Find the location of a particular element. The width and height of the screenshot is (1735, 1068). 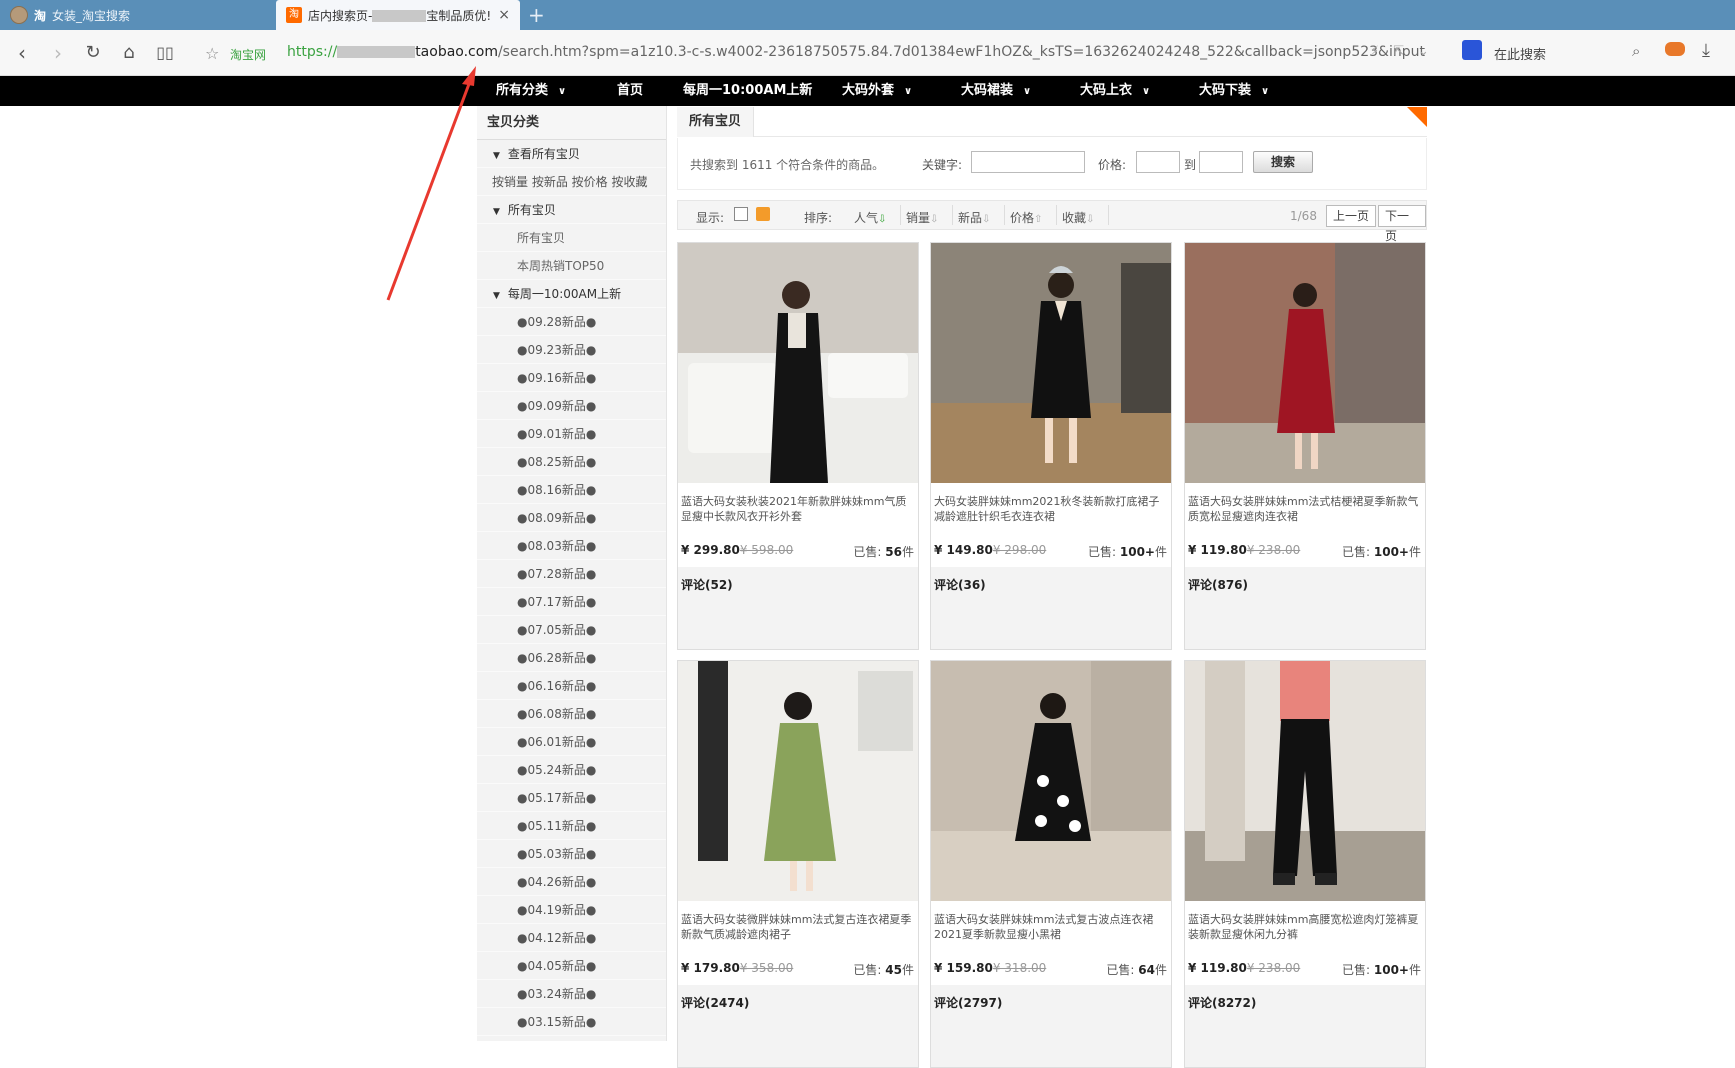

next-page-button: 下一页 is located at coordinates (1402, 224).